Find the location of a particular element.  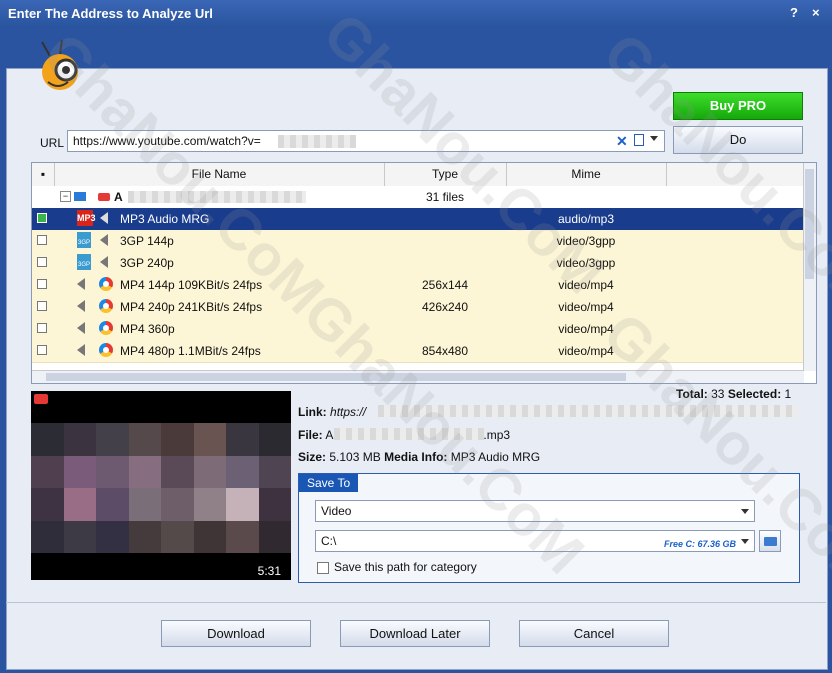

ant-logo-icon is located at coordinates (59, 64).